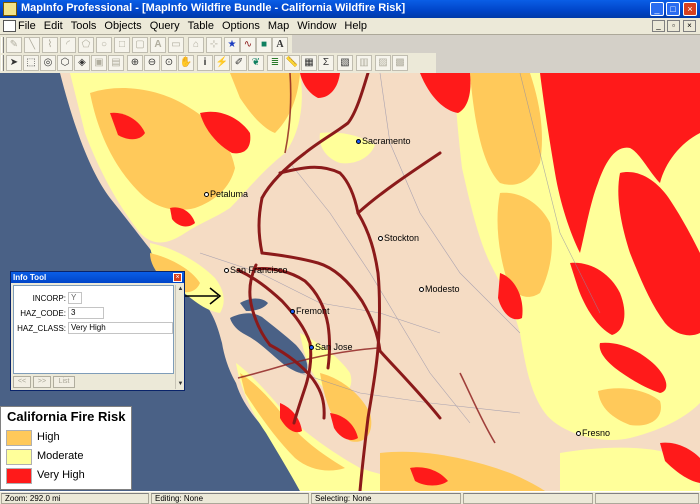  What do you see at coordinates (48, 63) in the screenshot?
I see `radius-select-icon: ◎` at bounding box center [48, 63].